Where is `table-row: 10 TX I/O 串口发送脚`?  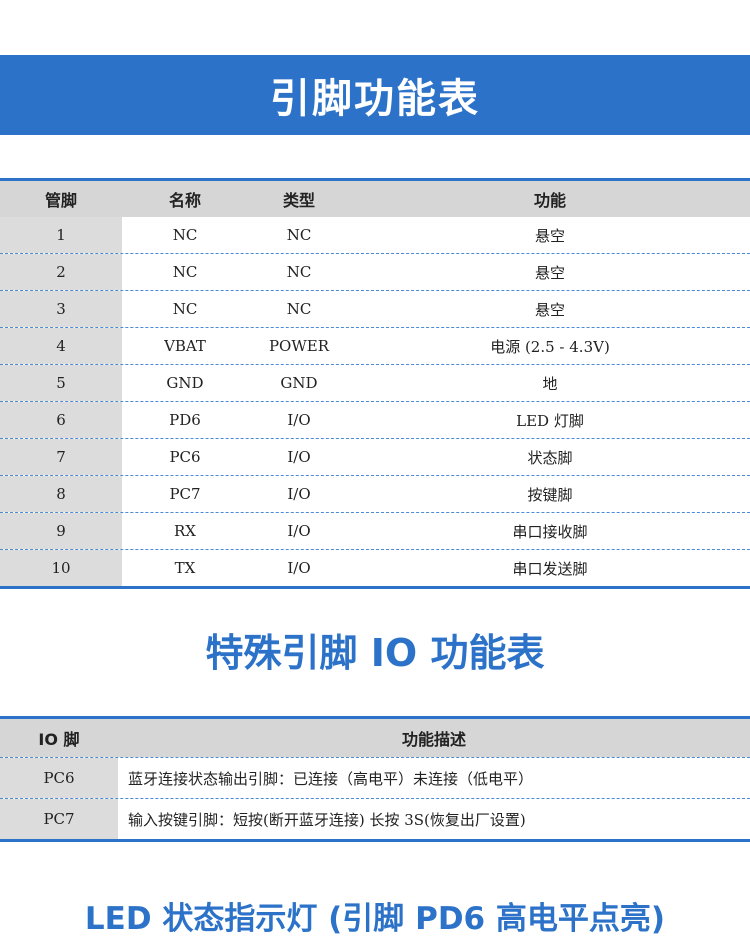 table-row: 10 TX I/O 串口发送脚 is located at coordinates (375, 567).